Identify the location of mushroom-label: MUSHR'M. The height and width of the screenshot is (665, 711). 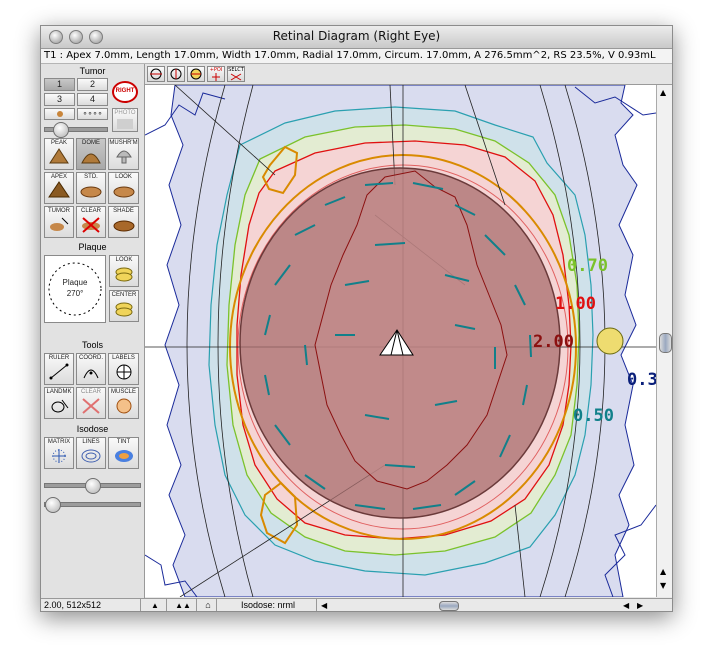
(123, 143).